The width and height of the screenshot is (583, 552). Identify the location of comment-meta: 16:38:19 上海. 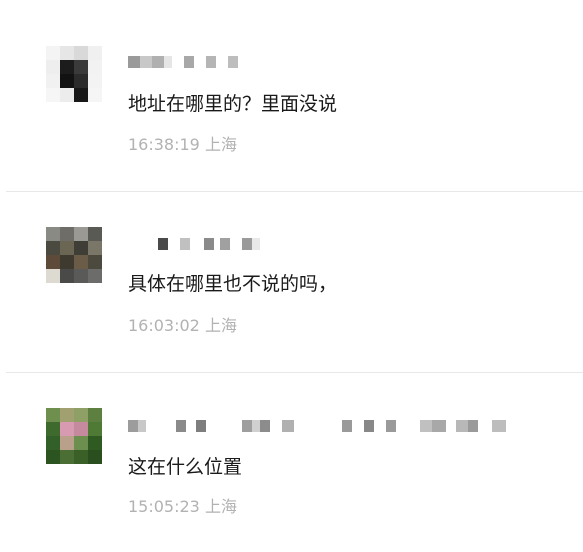
(182, 145).